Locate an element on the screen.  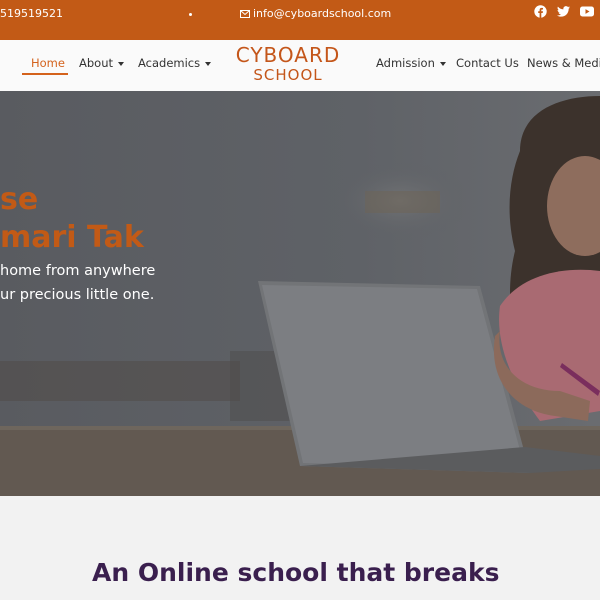
nav-news-media: News & Media is located at coordinates (563, 63).